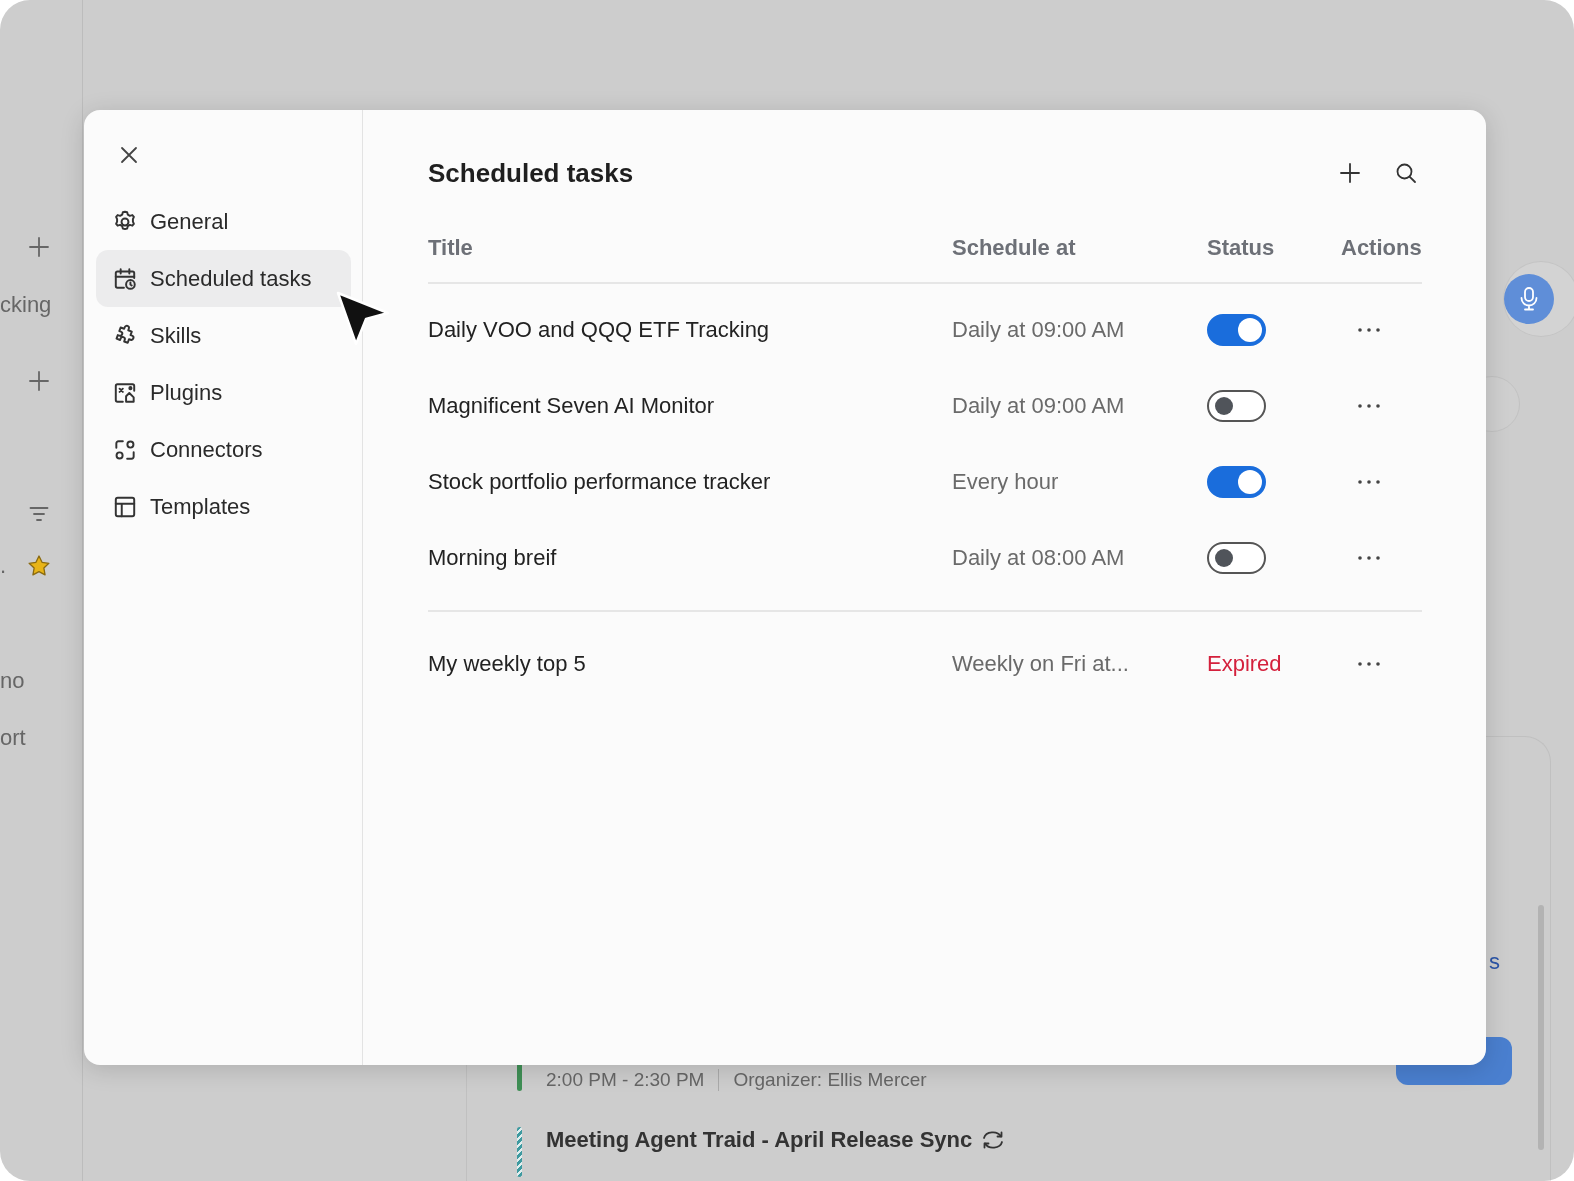 This screenshot has width=1574, height=1181. What do you see at coordinates (599, 330) in the screenshot?
I see `task-title: Daily VOO and QQQ ETF Tracking` at bounding box center [599, 330].